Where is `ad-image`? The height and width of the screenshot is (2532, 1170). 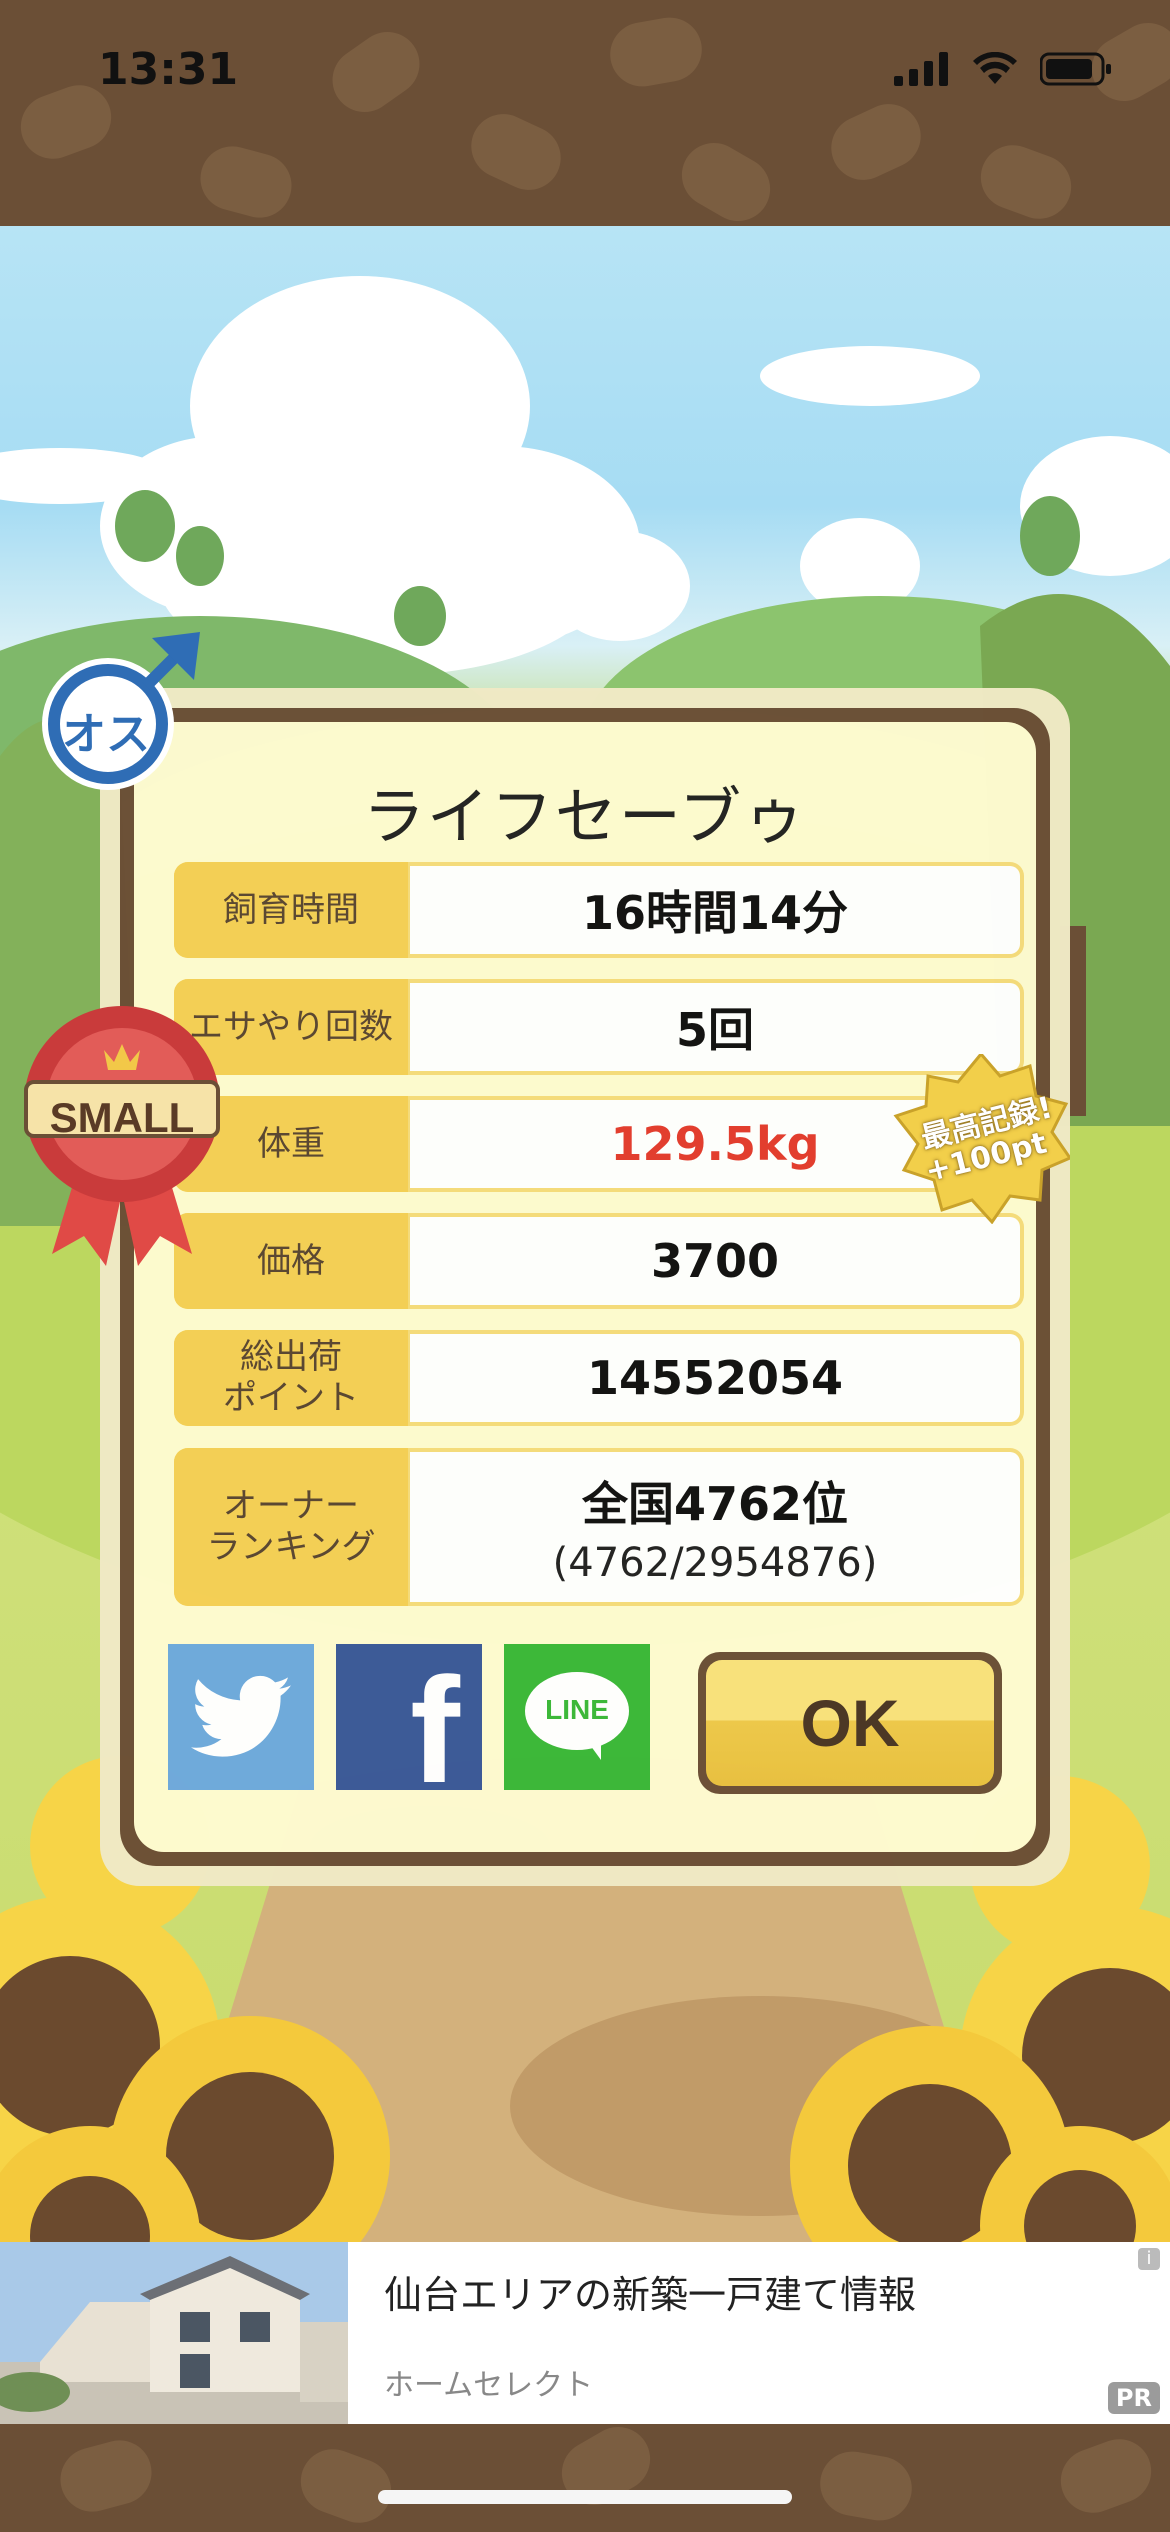 ad-image is located at coordinates (174, 2333).